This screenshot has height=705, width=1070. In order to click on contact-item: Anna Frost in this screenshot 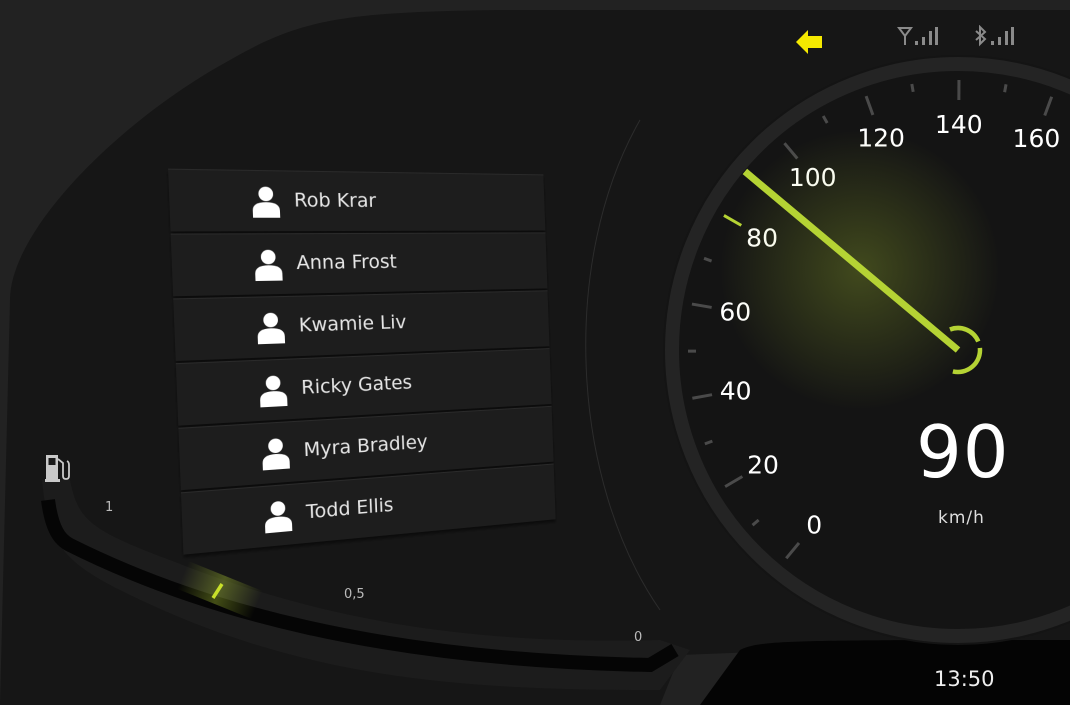, I will do `click(359, 264)`.